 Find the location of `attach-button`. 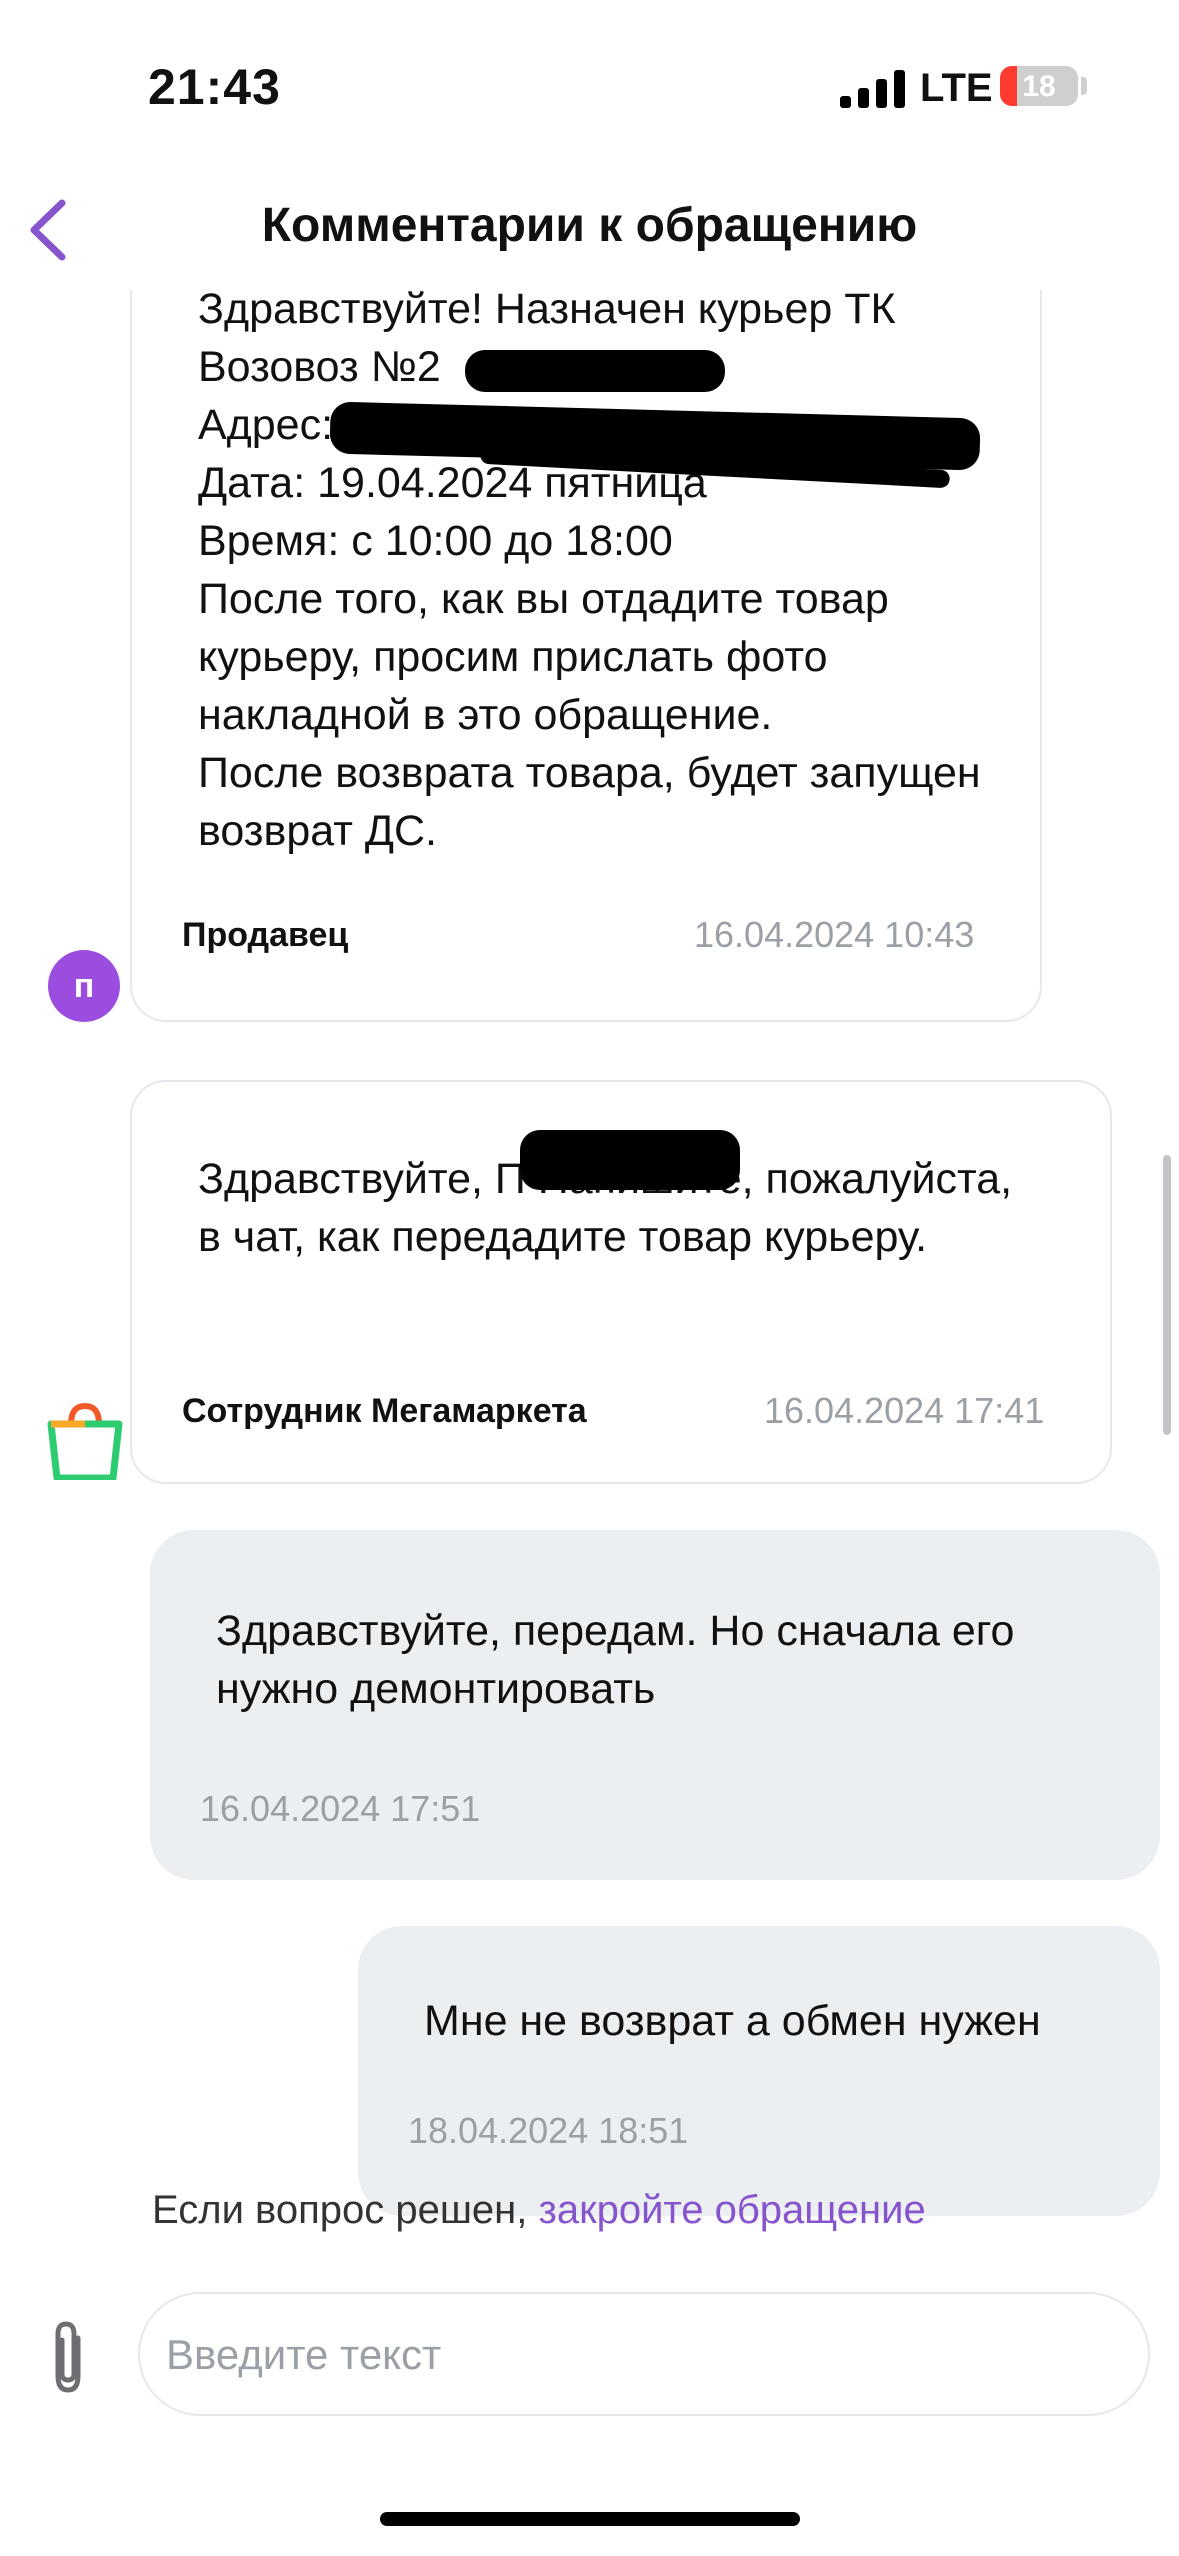

attach-button is located at coordinates (68, 2358).